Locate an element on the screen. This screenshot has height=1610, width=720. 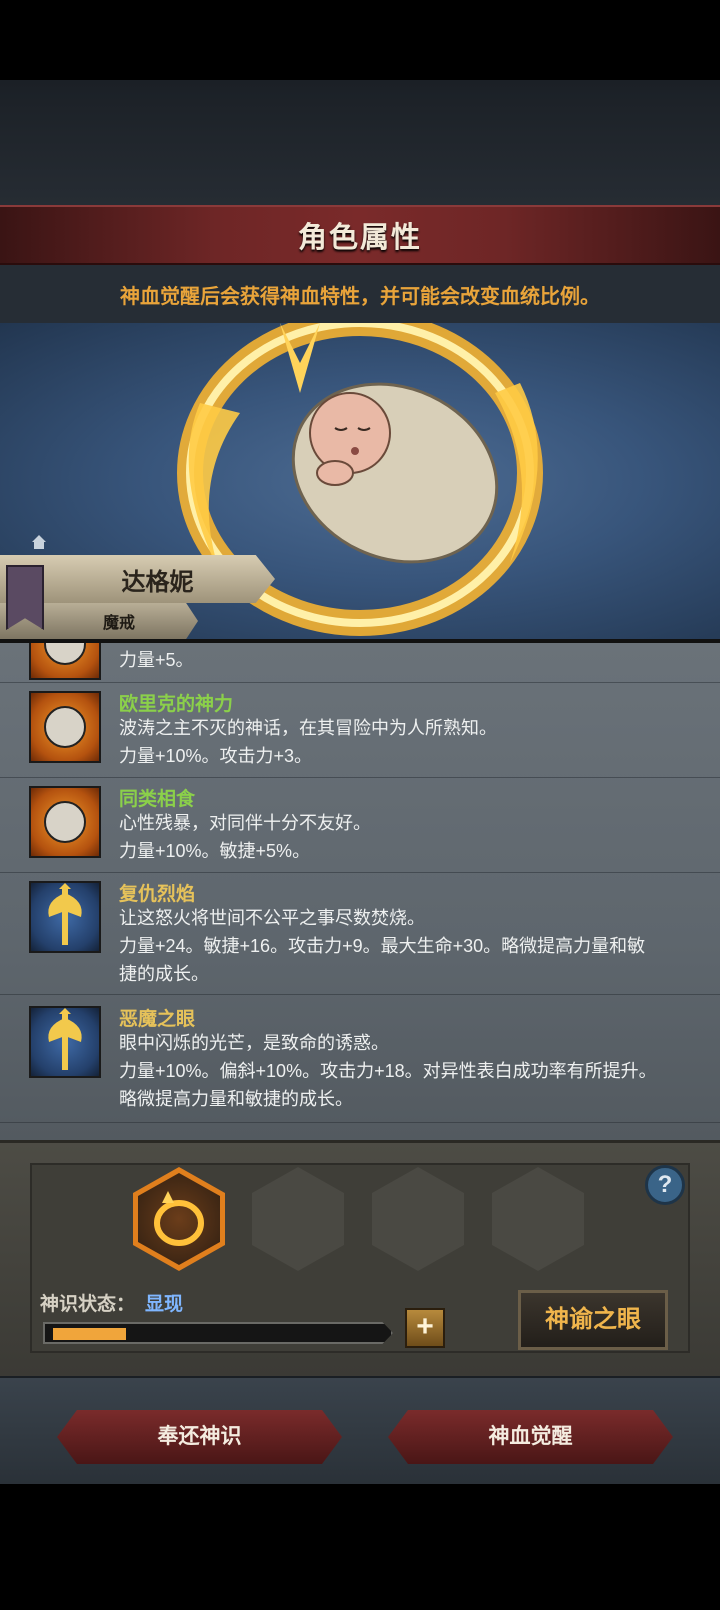
flame-ring-icon is located at coordinates (179, 1218).